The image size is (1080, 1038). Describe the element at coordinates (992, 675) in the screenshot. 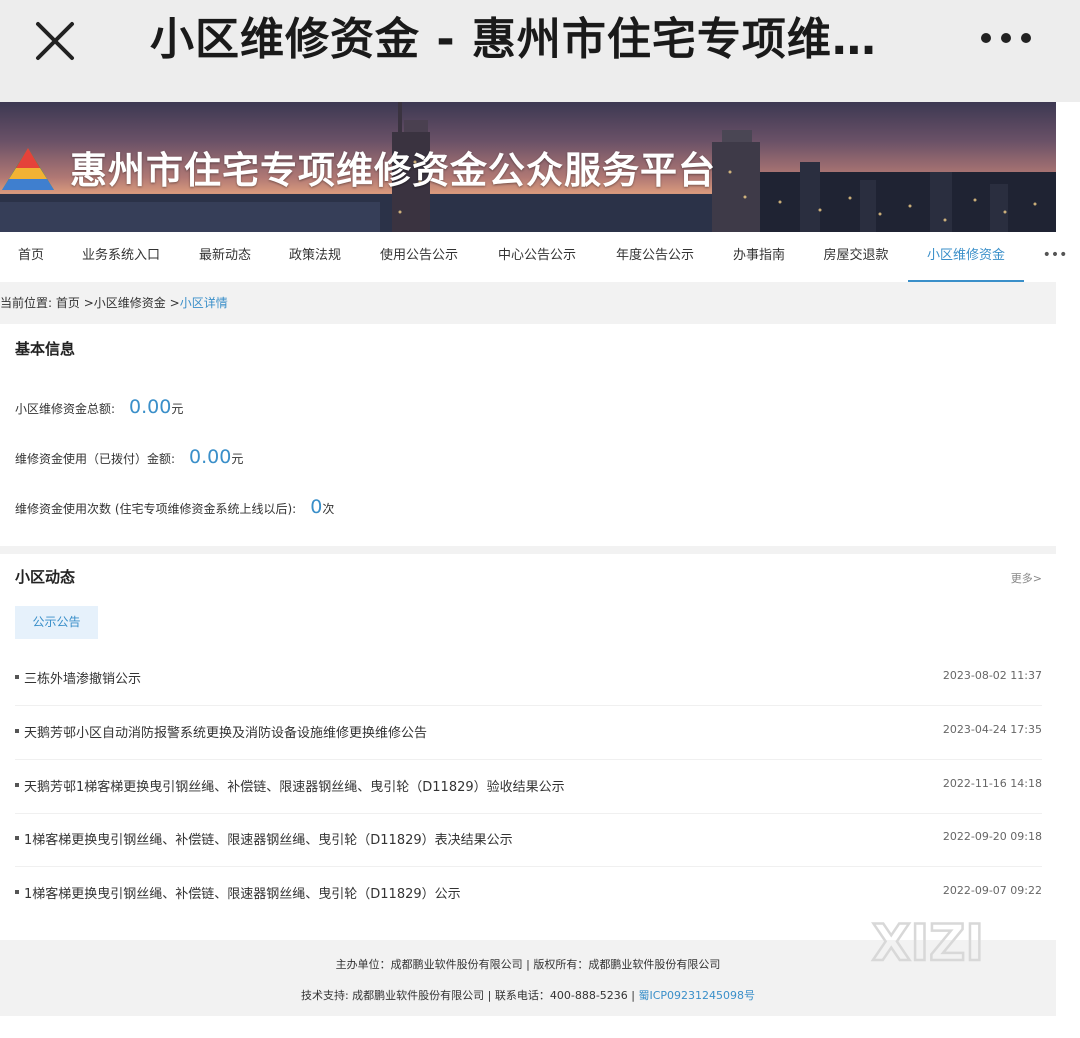

I see `news-item-date: 2023-08-02 11:37` at that location.